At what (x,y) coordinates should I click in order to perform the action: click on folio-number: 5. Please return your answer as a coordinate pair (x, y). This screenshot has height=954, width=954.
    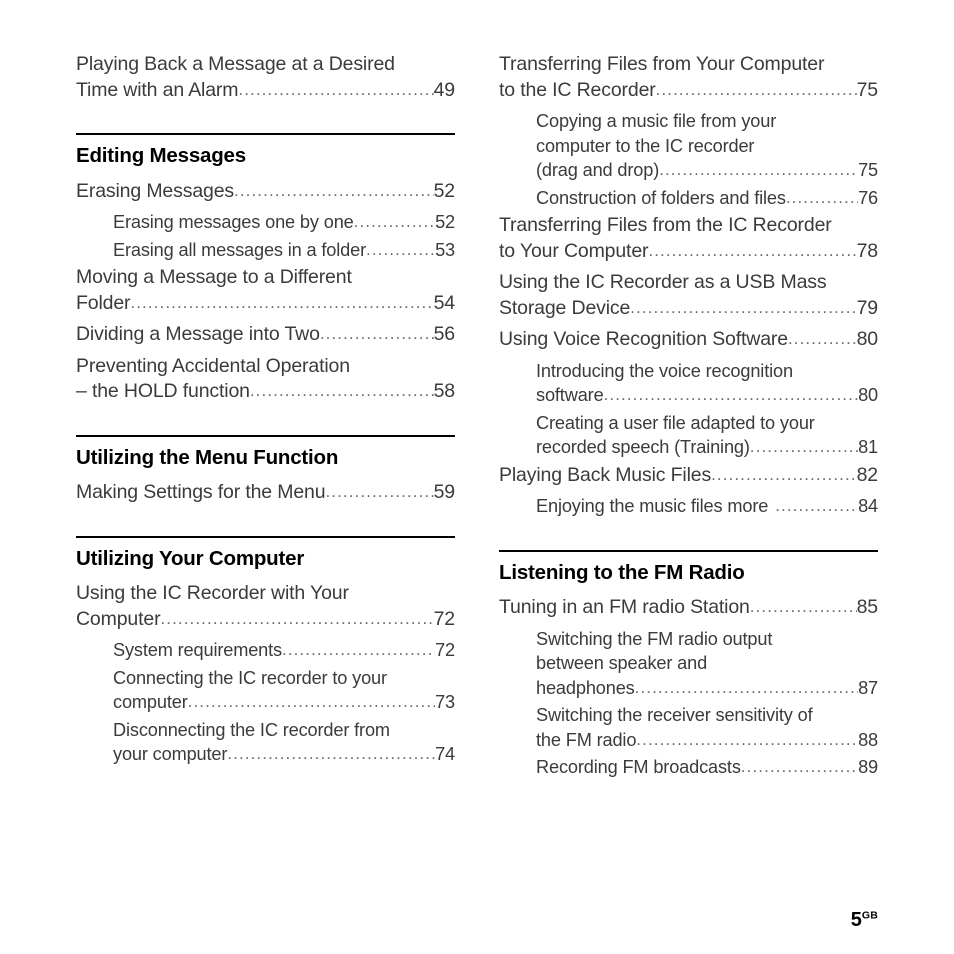
    Looking at the image, I should click on (856, 920).